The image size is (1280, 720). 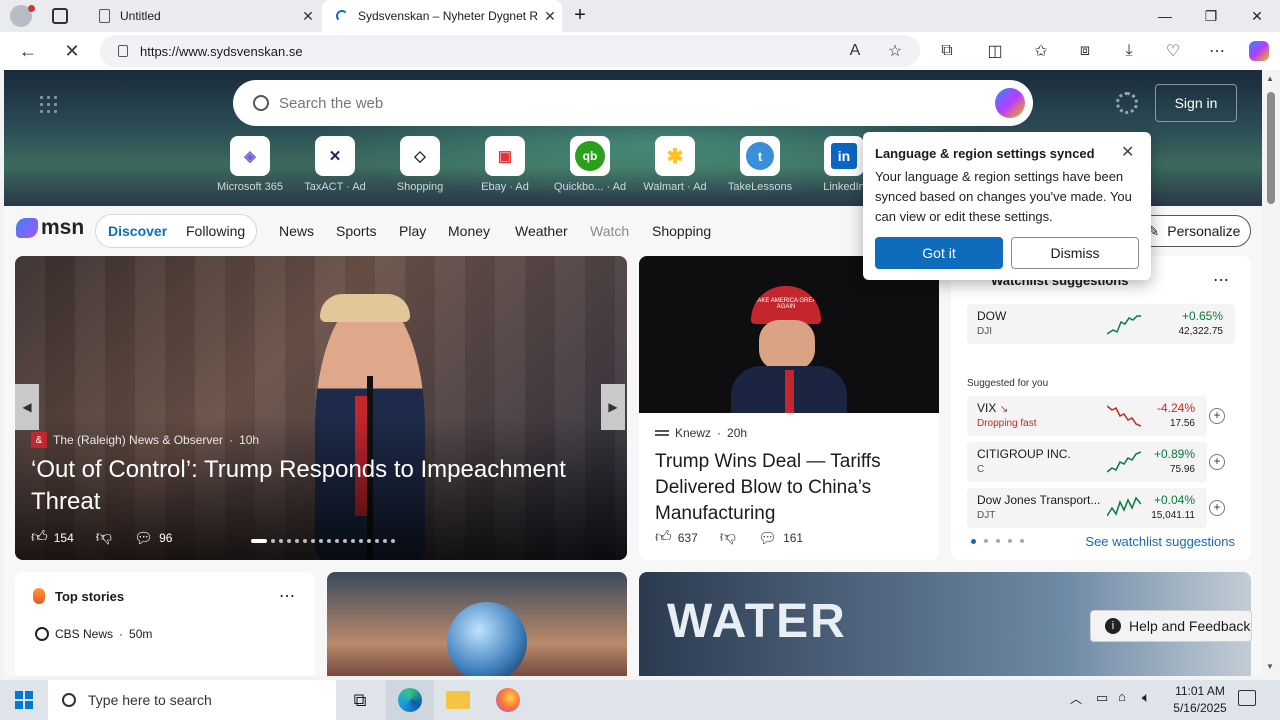 What do you see at coordinates (939, 253) in the screenshot?
I see `got-it-button: Got it` at bounding box center [939, 253].